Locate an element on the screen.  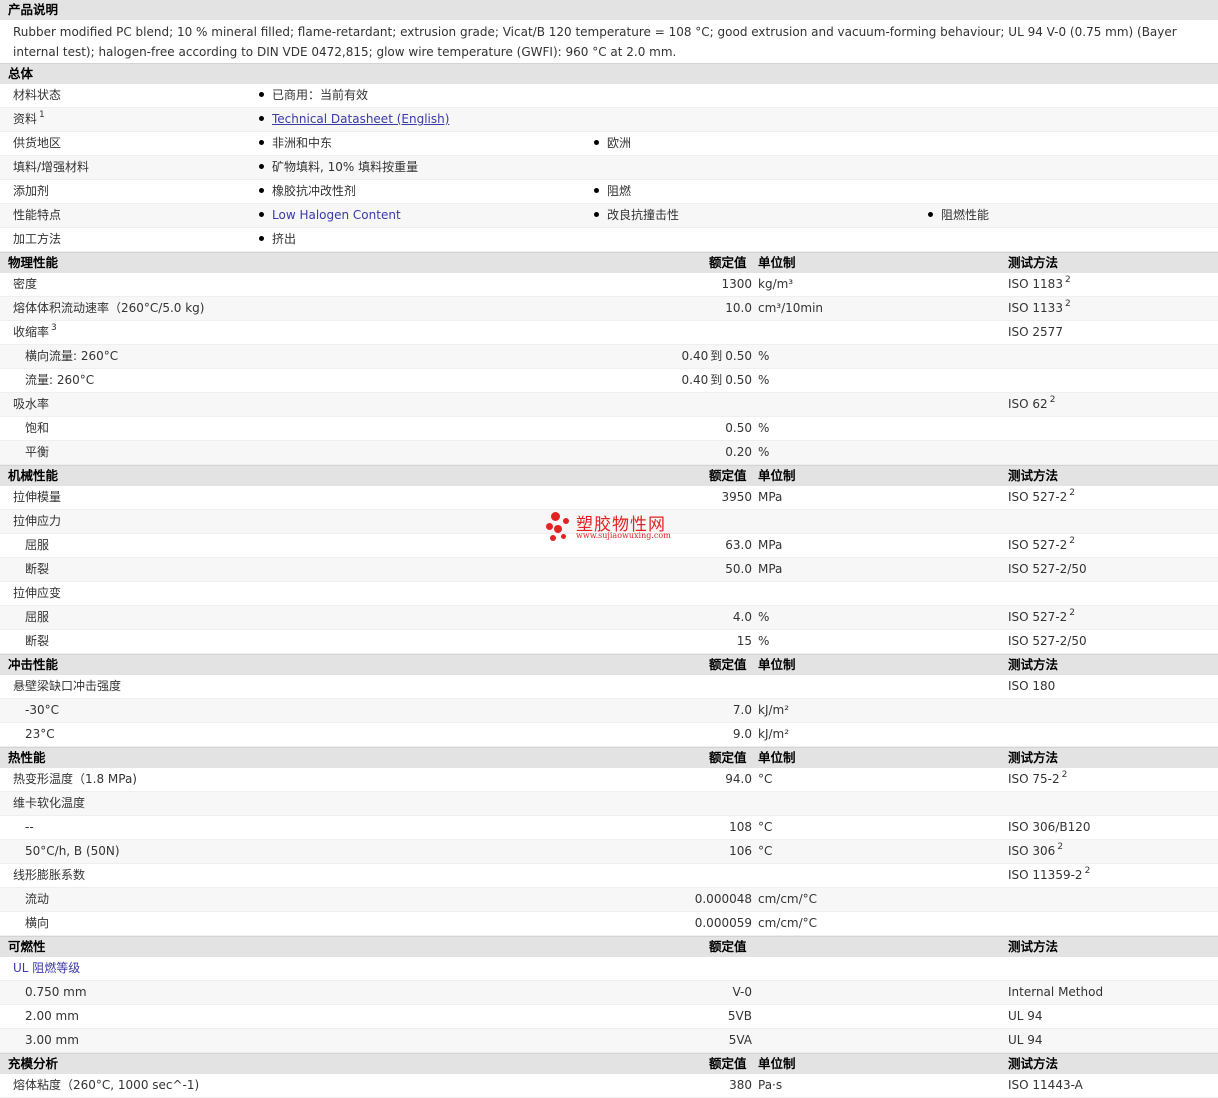
property-row: 3.00 mm 5VA UL 94 is located at coordinates (609, 1041).